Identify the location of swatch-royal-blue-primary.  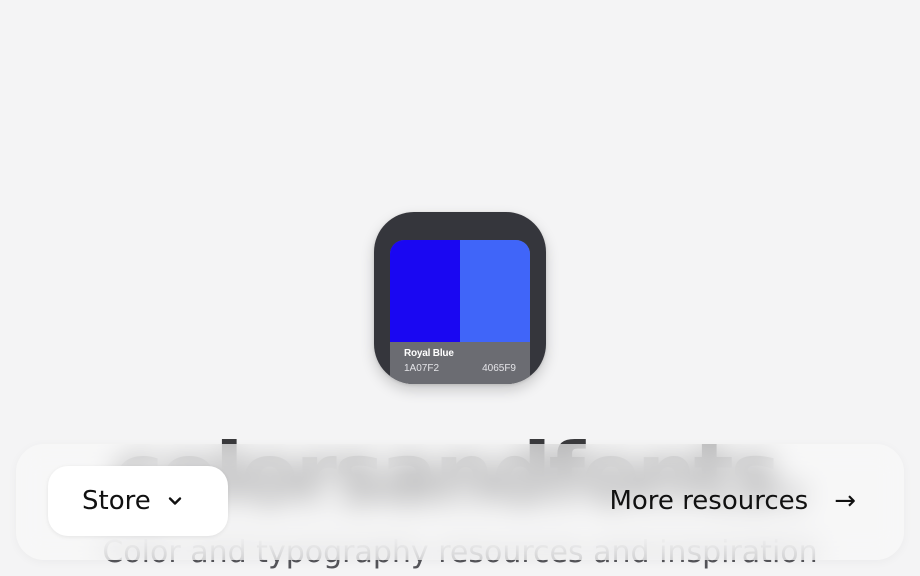
(425, 291).